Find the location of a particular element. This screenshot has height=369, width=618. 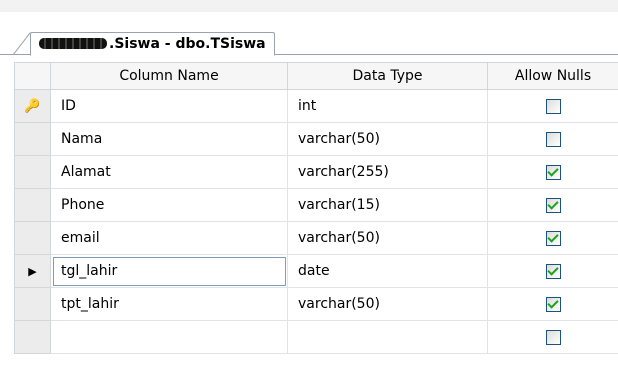

row-pointer-icon: ▶ is located at coordinates (32, 271).